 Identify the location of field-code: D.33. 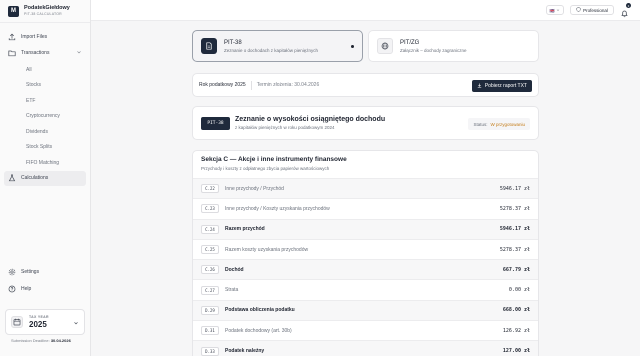
(210, 351).